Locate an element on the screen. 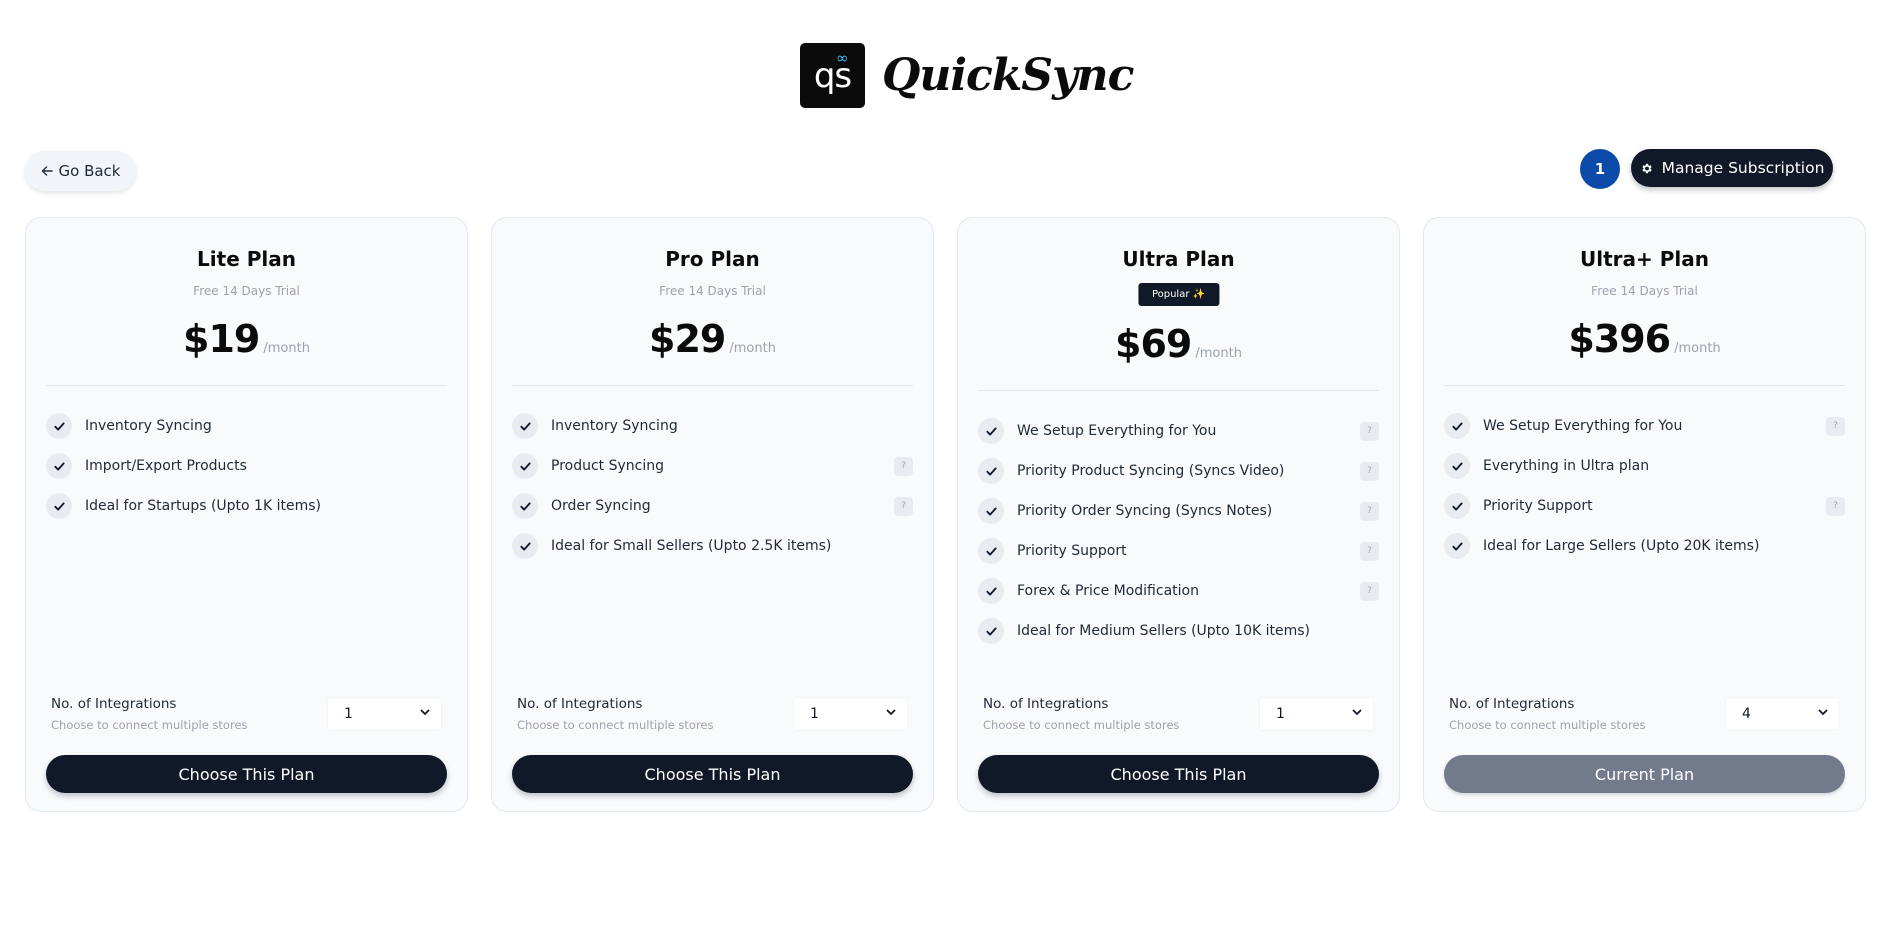  feature-item: Priority Product Syncing (Syncs Video) ? is located at coordinates (1178, 471).